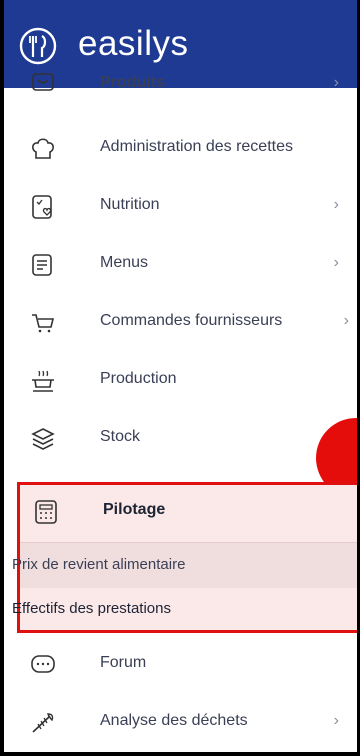 This screenshot has width=360, height=756. I want to click on layers-icon, so click(43, 439).